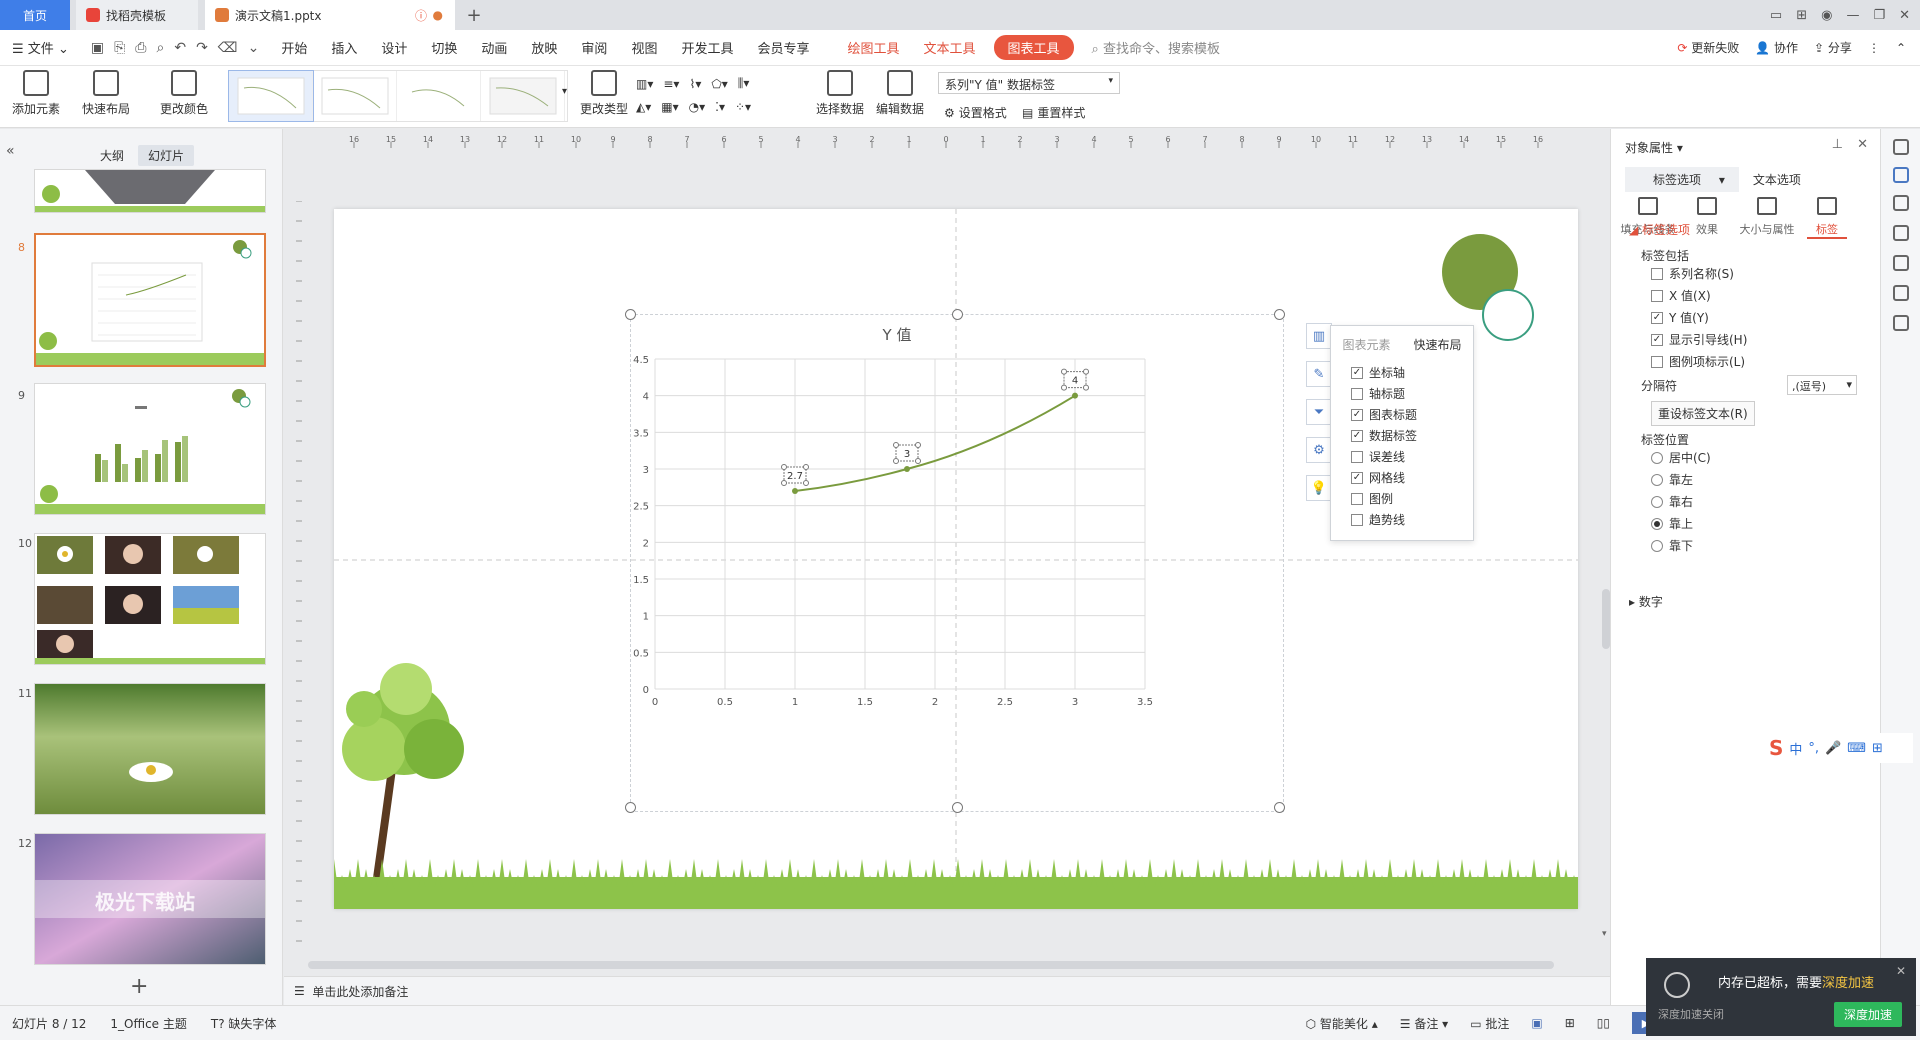  I want to click on maximize-icon: ❐, so click(1879, 15).